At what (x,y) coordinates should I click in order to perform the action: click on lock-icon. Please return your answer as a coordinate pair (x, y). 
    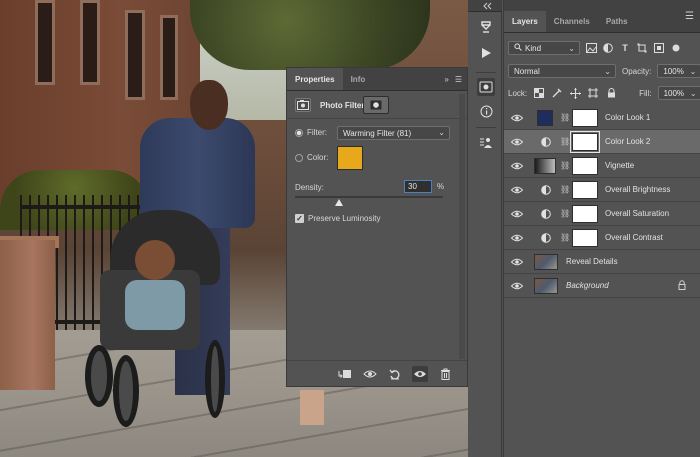
    Looking at the image, I should click on (682, 285).